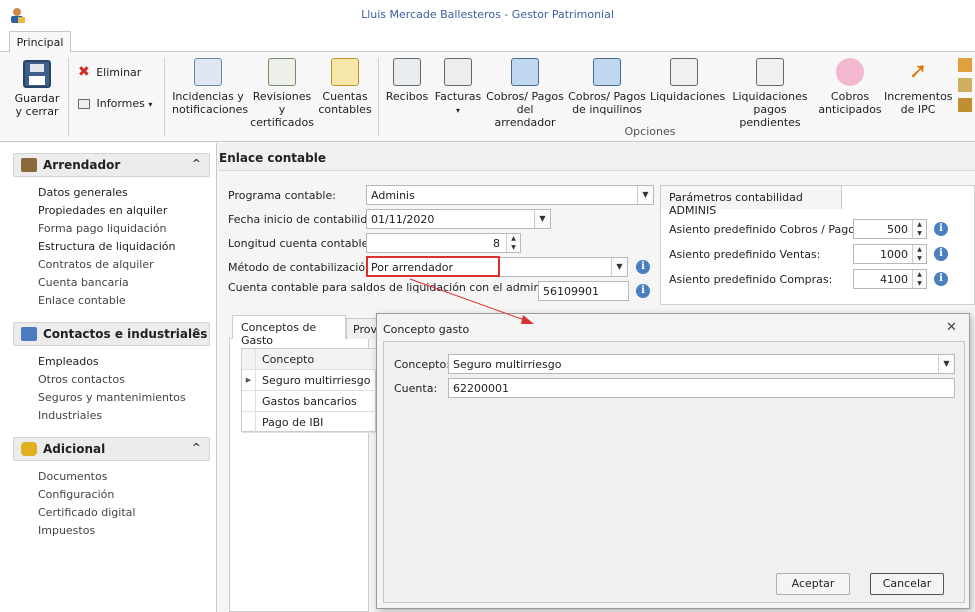 The height and width of the screenshot is (612, 975). I want to click on cancel-button: Cancelar, so click(907, 584).